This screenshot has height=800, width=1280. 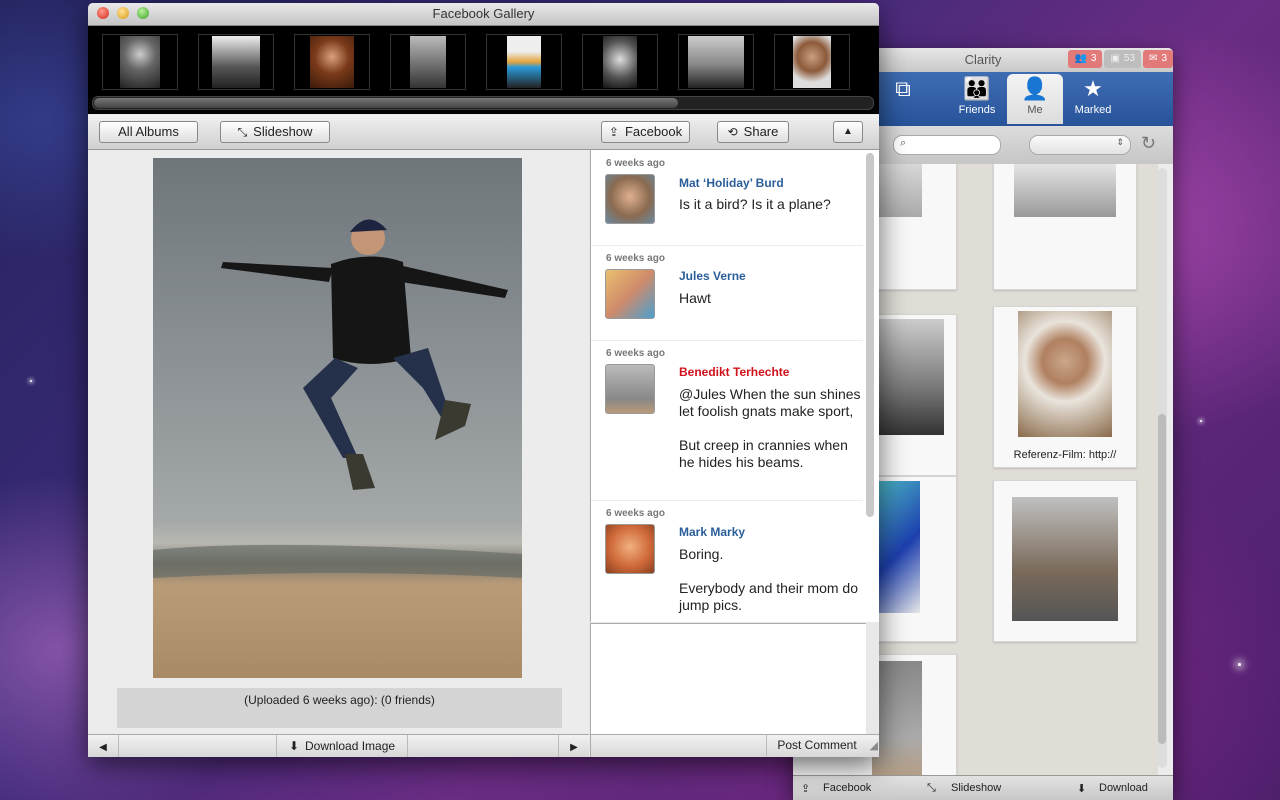 I want to click on gallery-toolbar: All Albums ⤡ Slideshow ⇪ Facebook ⟲ Share ▲, so click(x=483, y=132).